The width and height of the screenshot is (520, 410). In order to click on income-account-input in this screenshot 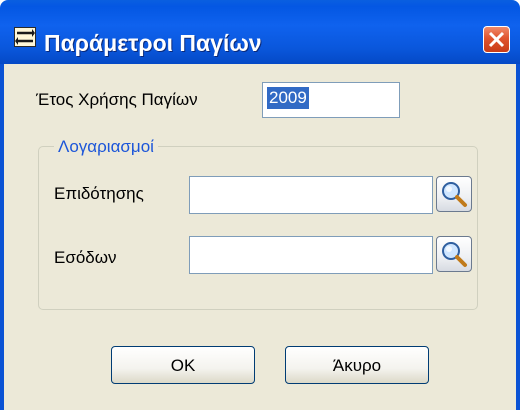, I will do `click(311, 255)`.